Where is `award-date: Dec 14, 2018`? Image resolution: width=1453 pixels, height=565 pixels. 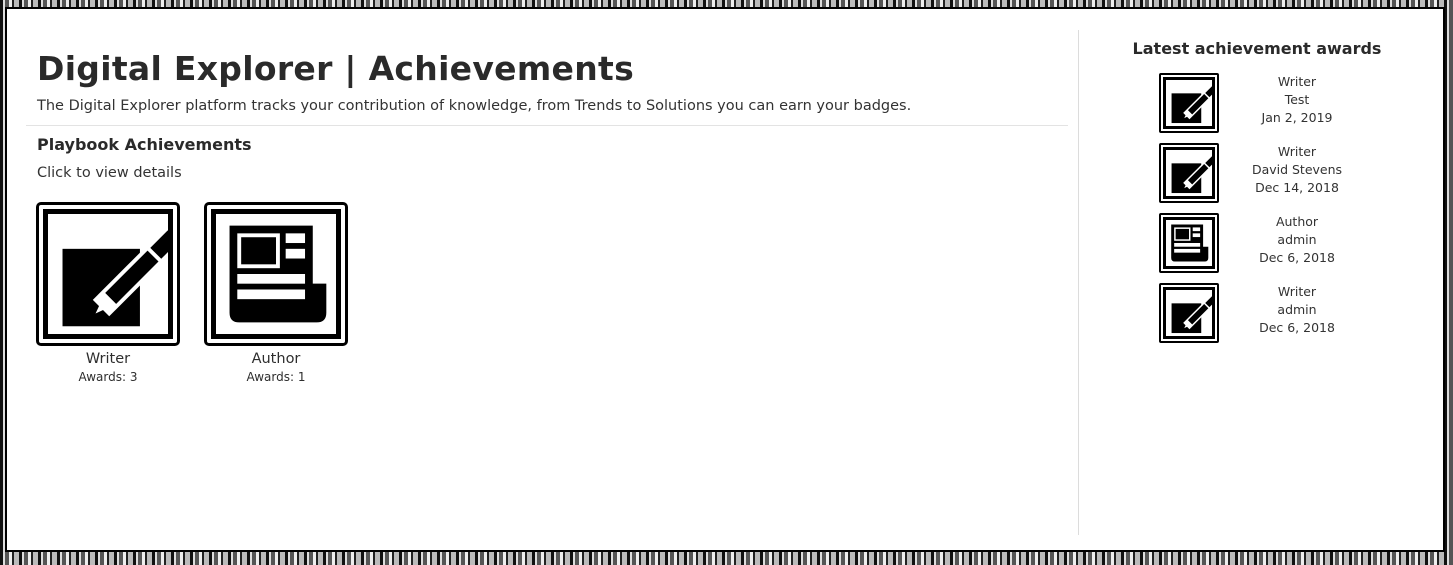
award-date: Dec 14, 2018 is located at coordinates (1297, 187).